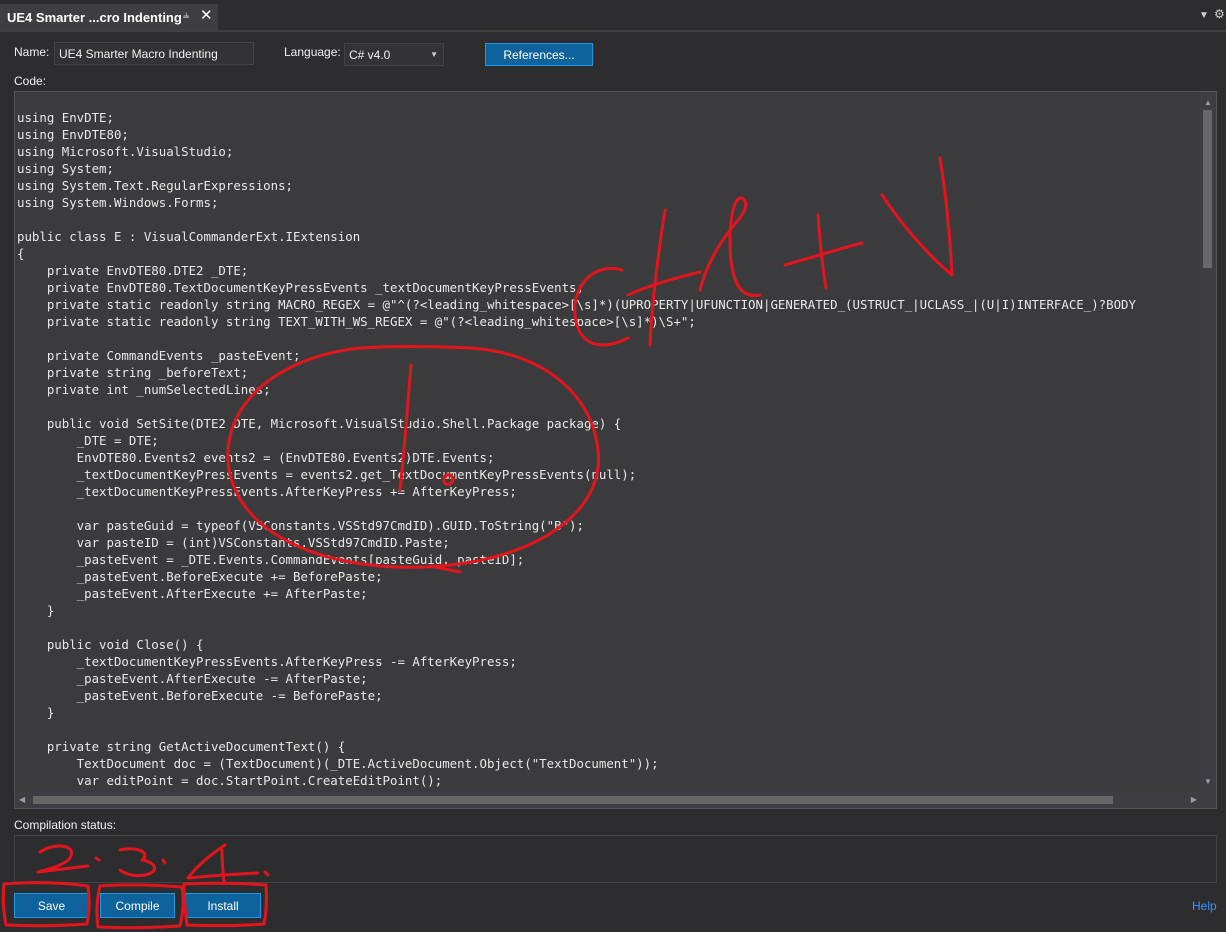  What do you see at coordinates (1208, 781) in the screenshot?
I see `scroll-down-icon: ▼` at bounding box center [1208, 781].